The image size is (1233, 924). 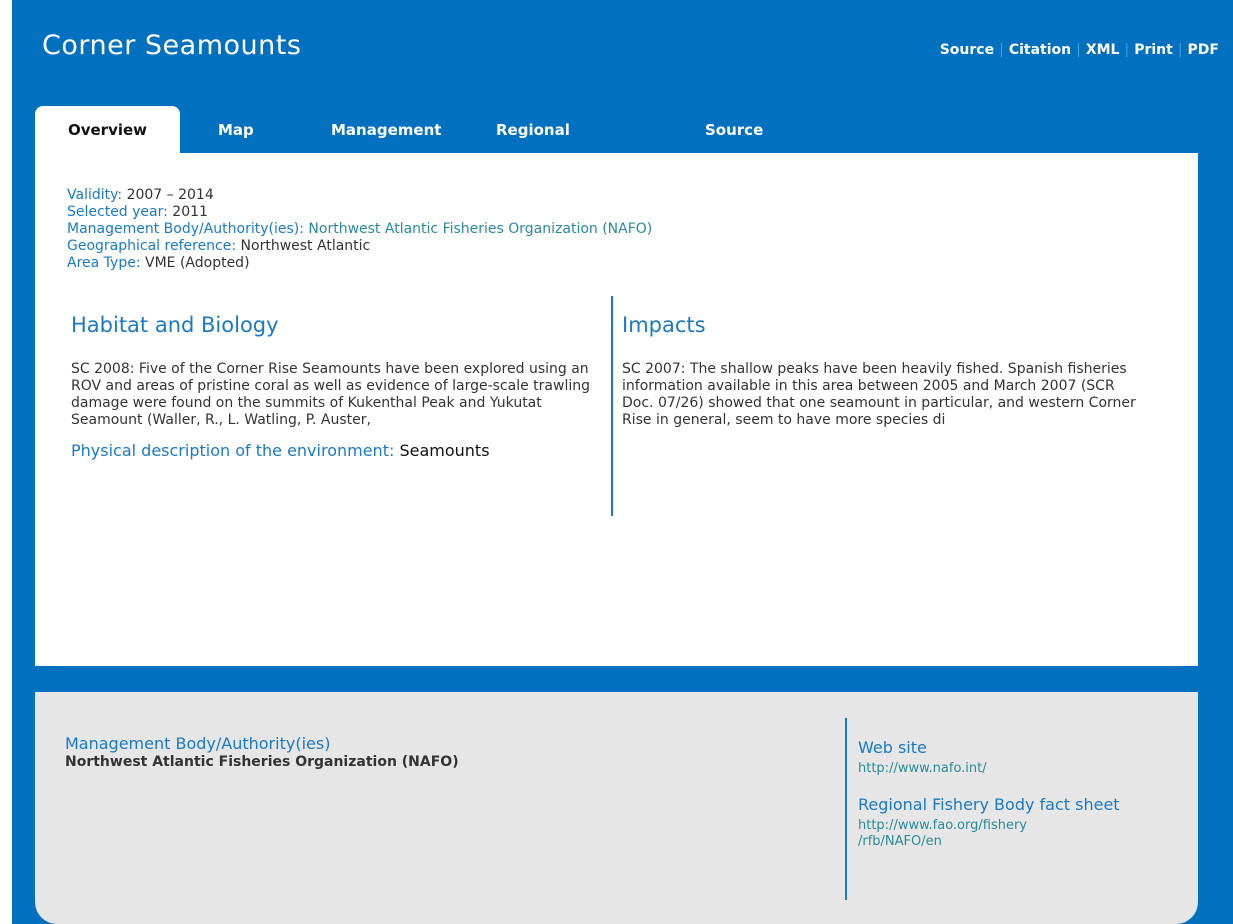 I want to click on factsheet-link-line-1: http://www.fao.org/fishery, so click(x=1003, y=826).